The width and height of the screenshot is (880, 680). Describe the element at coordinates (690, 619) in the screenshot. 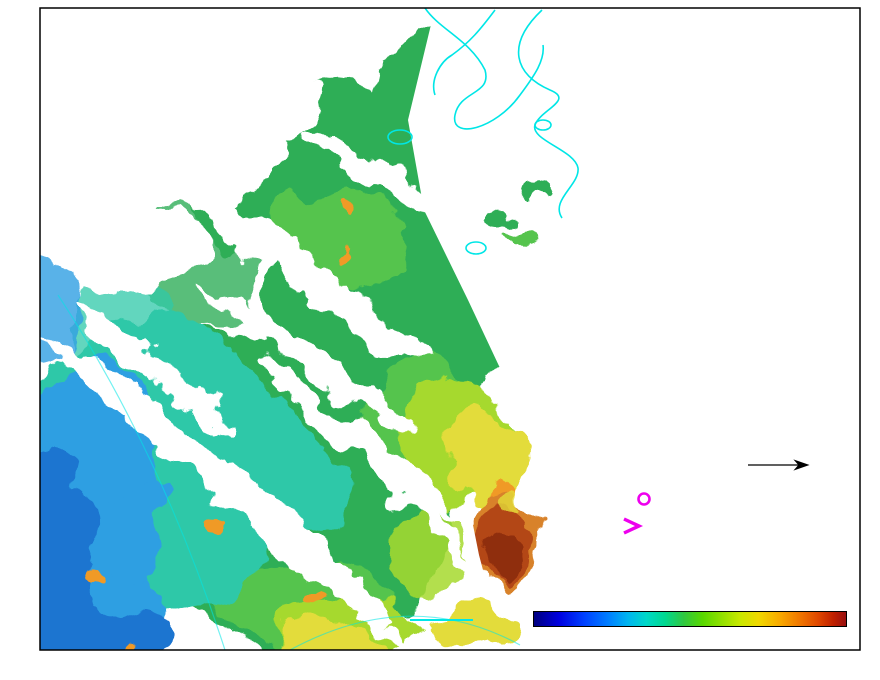

I see `colorbar` at that location.